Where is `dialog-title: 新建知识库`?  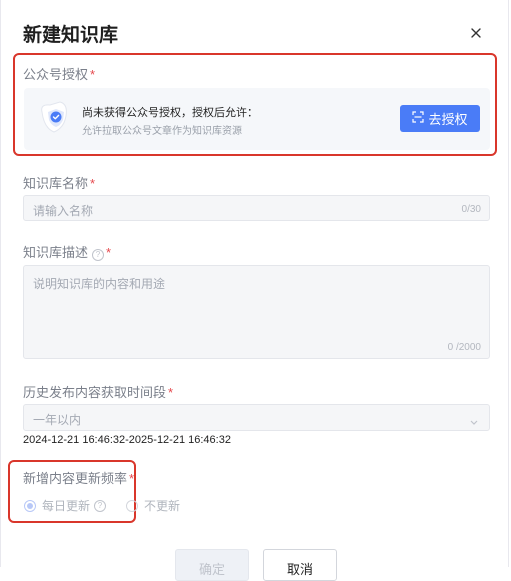 dialog-title: 新建知识库 is located at coordinates (71, 35).